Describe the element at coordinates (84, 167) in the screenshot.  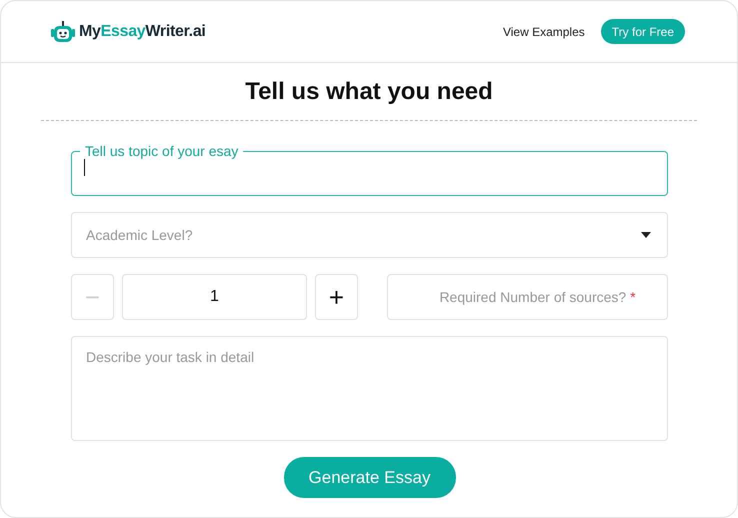
I see `text-cursor` at that location.